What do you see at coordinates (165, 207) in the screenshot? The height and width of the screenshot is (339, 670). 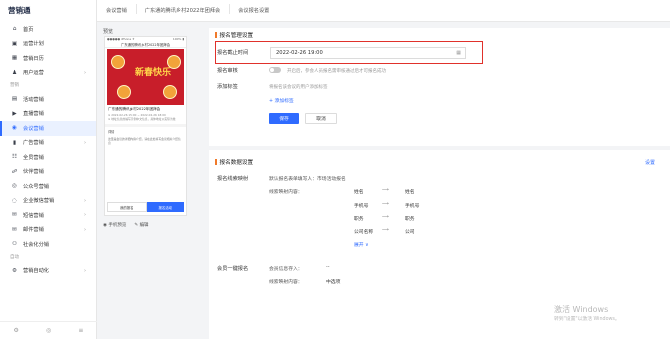 I see `register-button: 报名活动` at bounding box center [165, 207].